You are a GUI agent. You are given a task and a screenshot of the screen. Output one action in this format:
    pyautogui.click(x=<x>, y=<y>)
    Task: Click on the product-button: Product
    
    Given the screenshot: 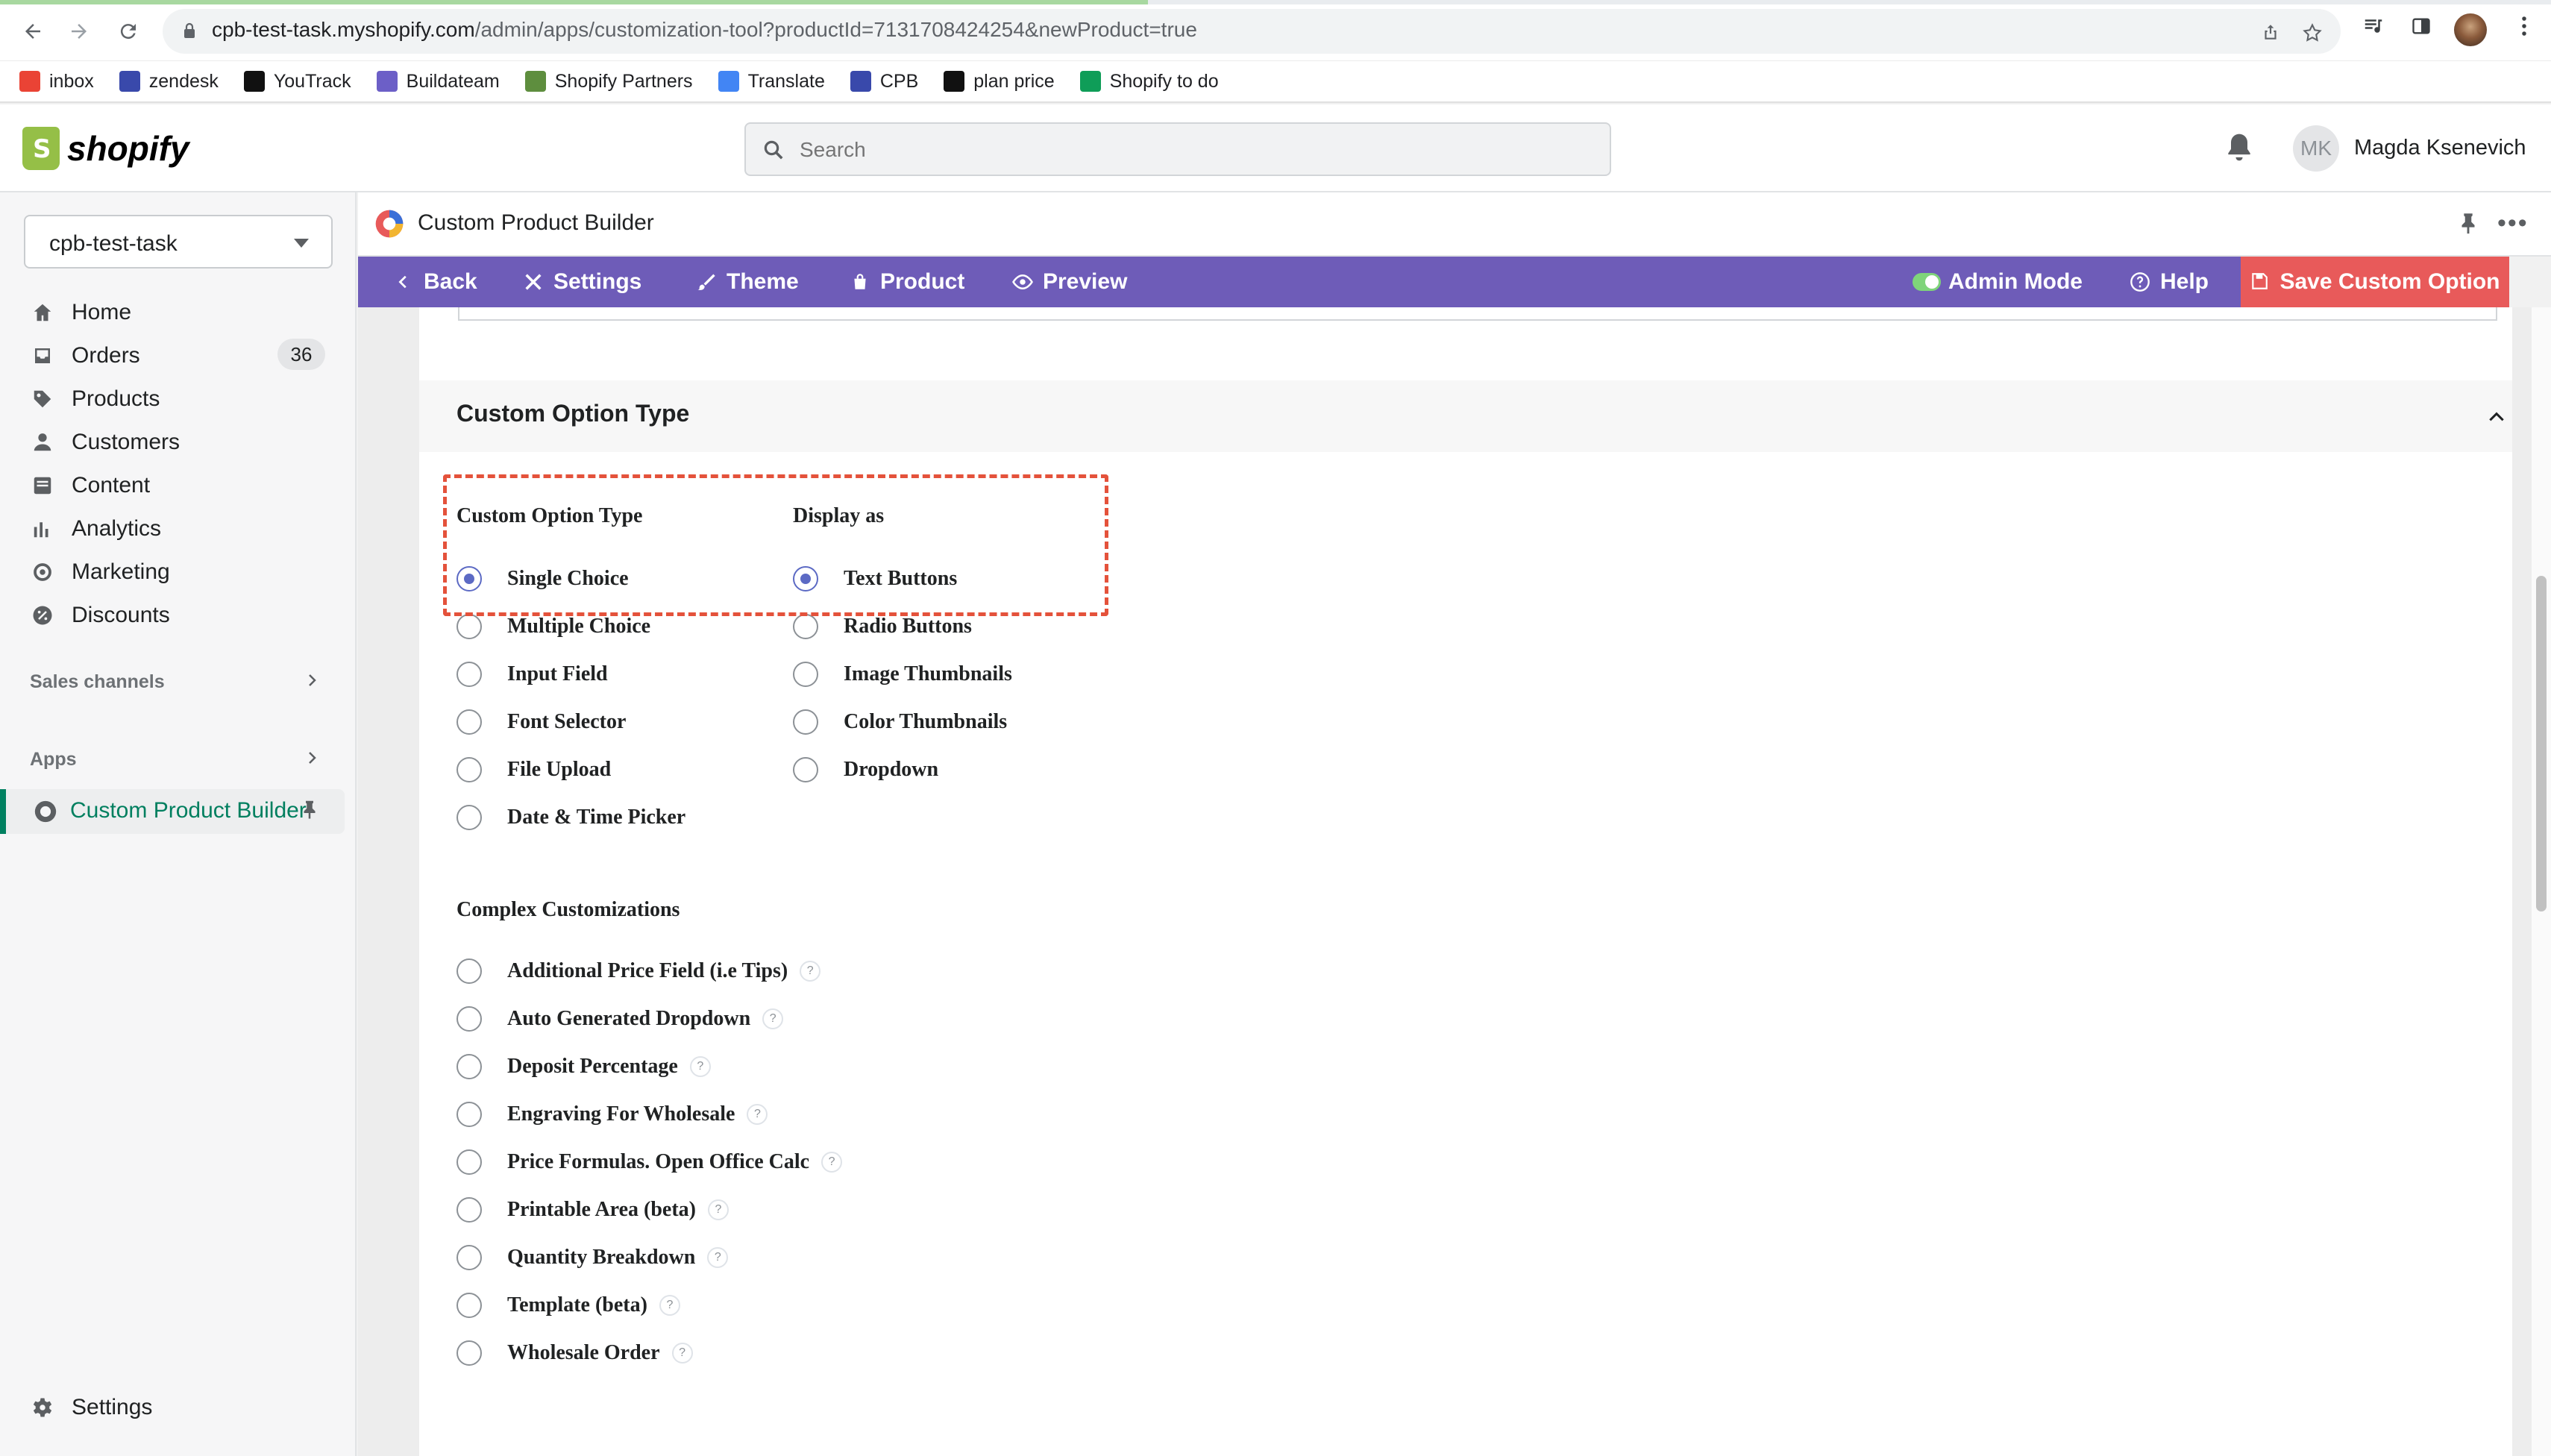 What is the action you would take?
    pyautogui.click(x=906, y=282)
    